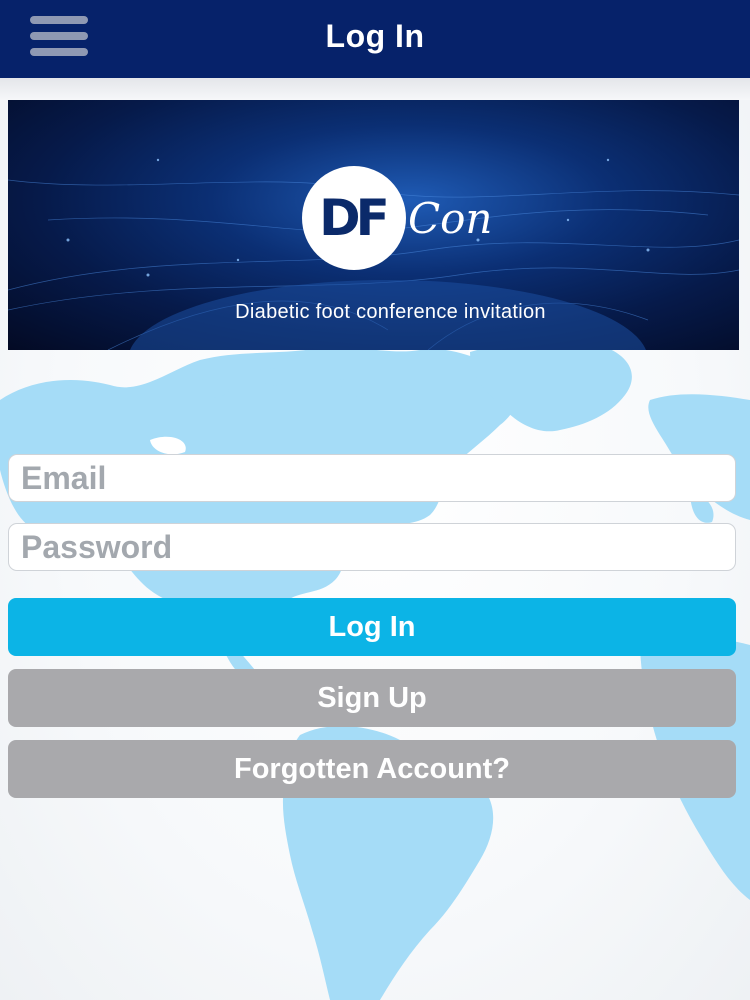  I want to click on password-input, so click(372, 547).